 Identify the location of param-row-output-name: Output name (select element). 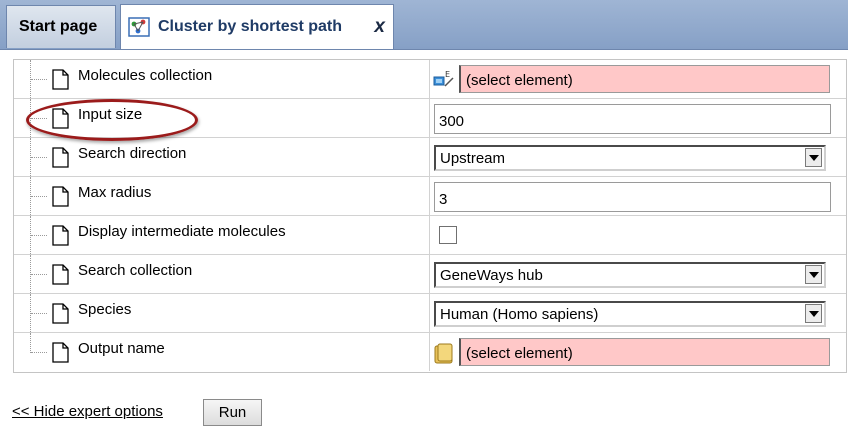
(430, 352).